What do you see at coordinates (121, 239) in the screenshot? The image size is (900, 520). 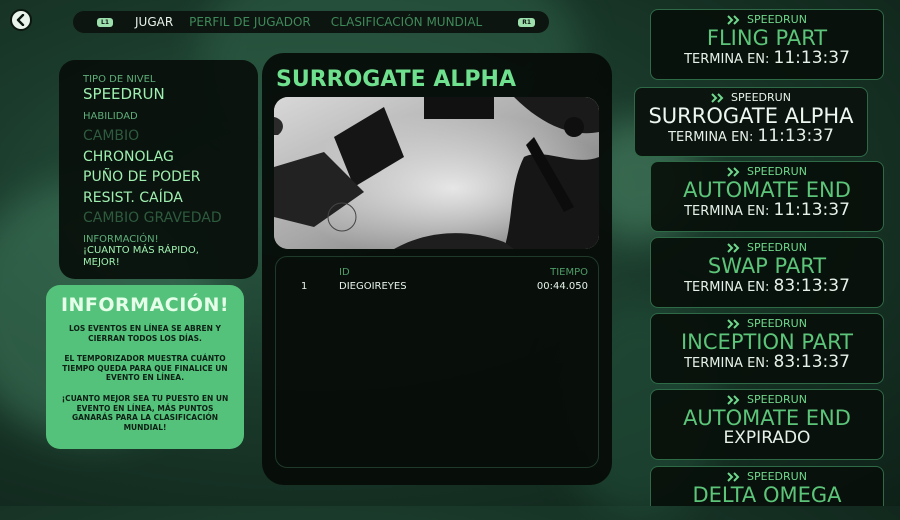 I see `level-info-label: INFORMACIÓN!` at bounding box center [121, 239].